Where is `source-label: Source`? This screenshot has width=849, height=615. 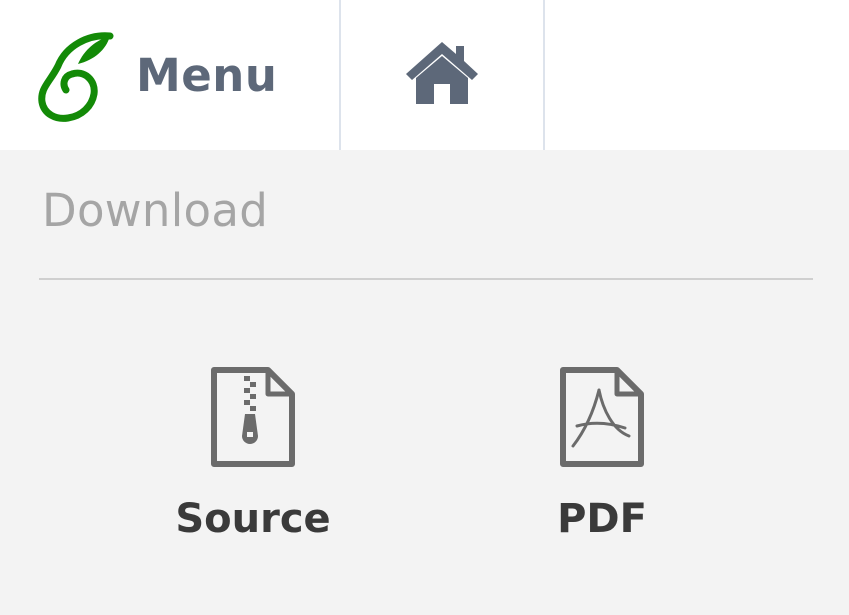 source-label: Source is located at coordinates (253, 519).